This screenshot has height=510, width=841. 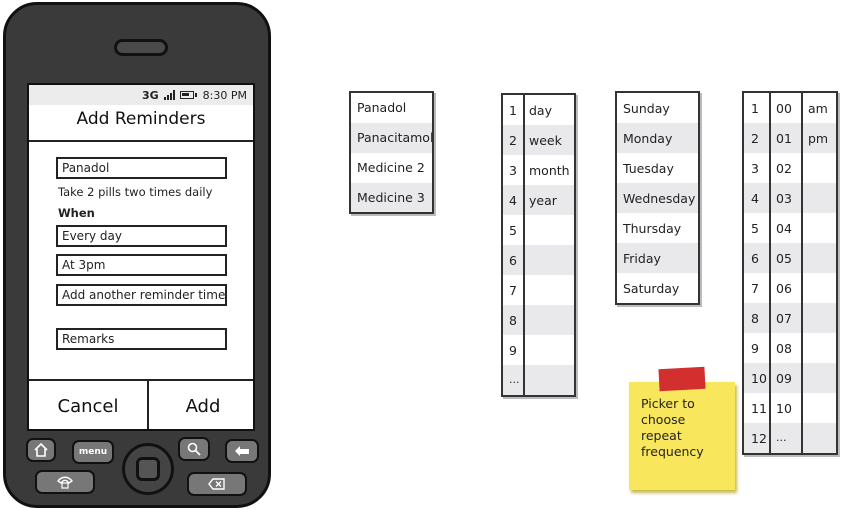 What do you see at coordinates (784, 108) in the screenshot?
I see `minute-label: 00` at bounding box center [784, 108].